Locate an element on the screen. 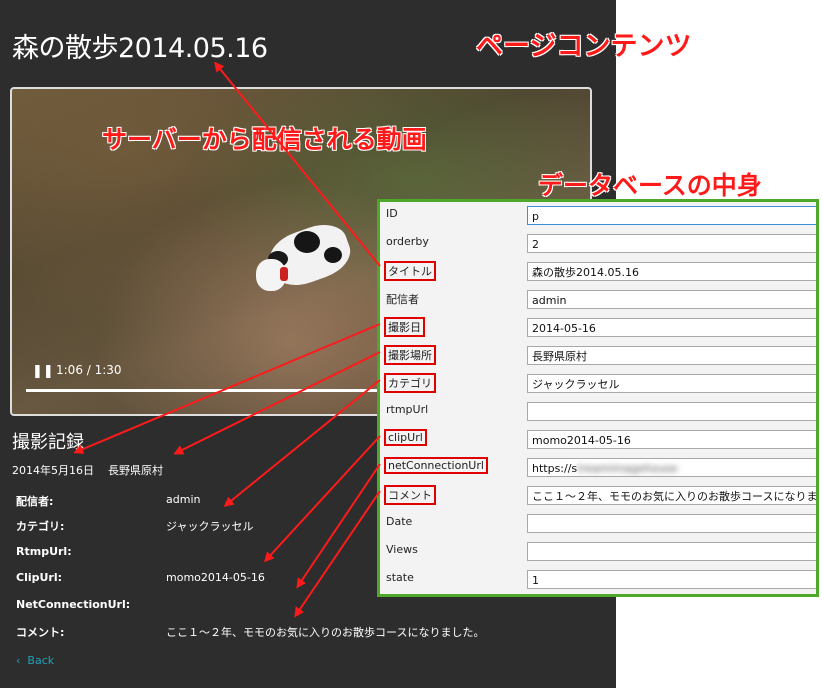 The width and height of the screenshot is (822, 688). db-row-id: ID p is located at coordinates (598, 216).